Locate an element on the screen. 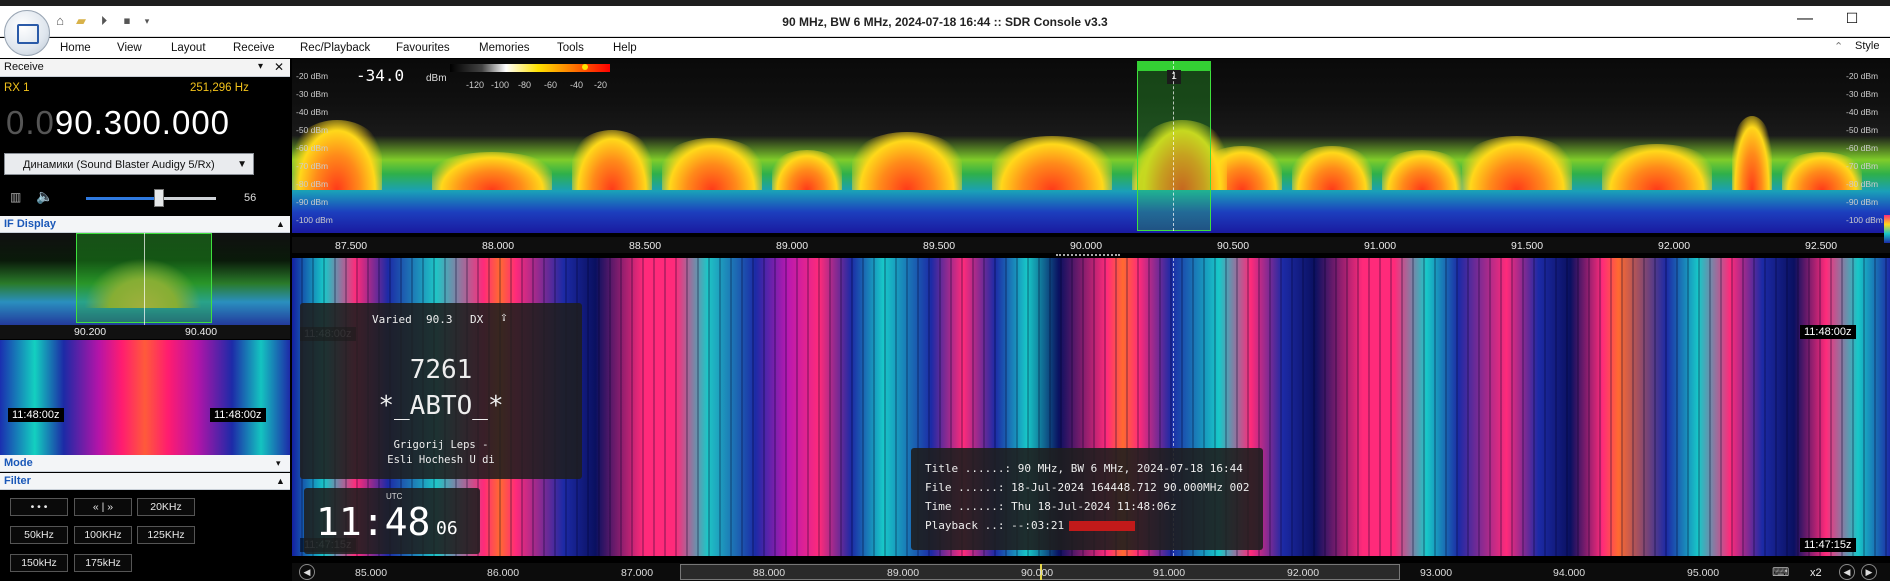  menu-view: View is located at coordinates (129, 48).